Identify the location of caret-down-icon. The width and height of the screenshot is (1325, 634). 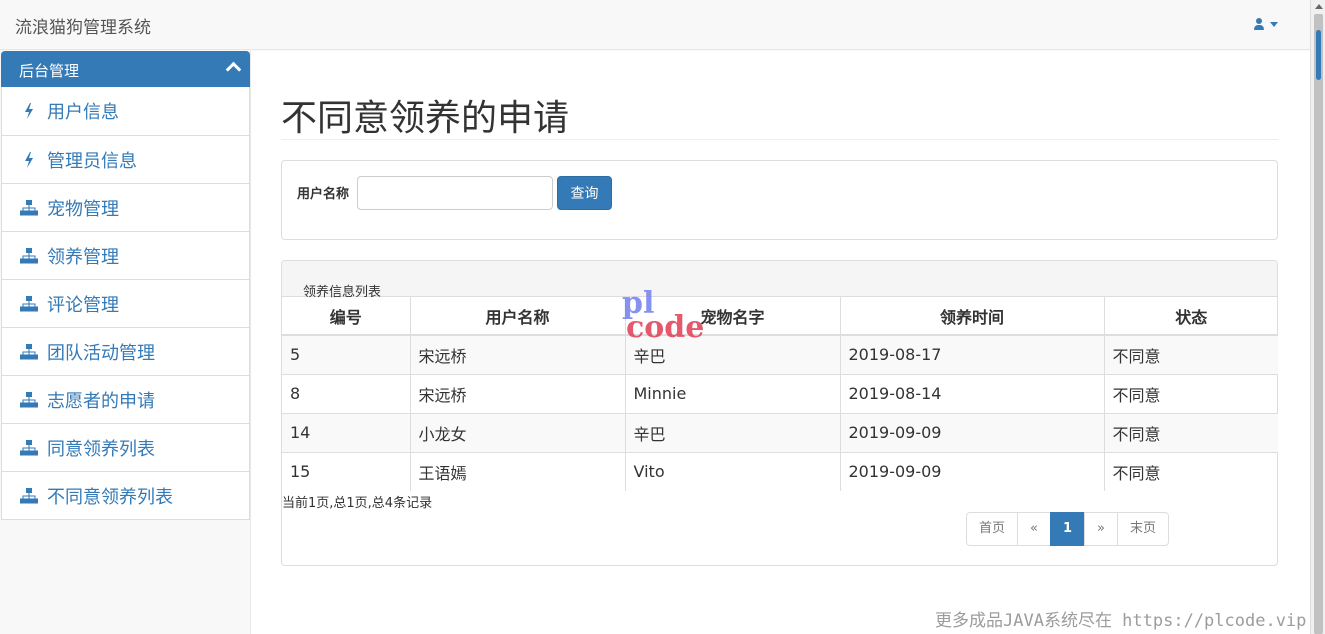
(1274, 24).